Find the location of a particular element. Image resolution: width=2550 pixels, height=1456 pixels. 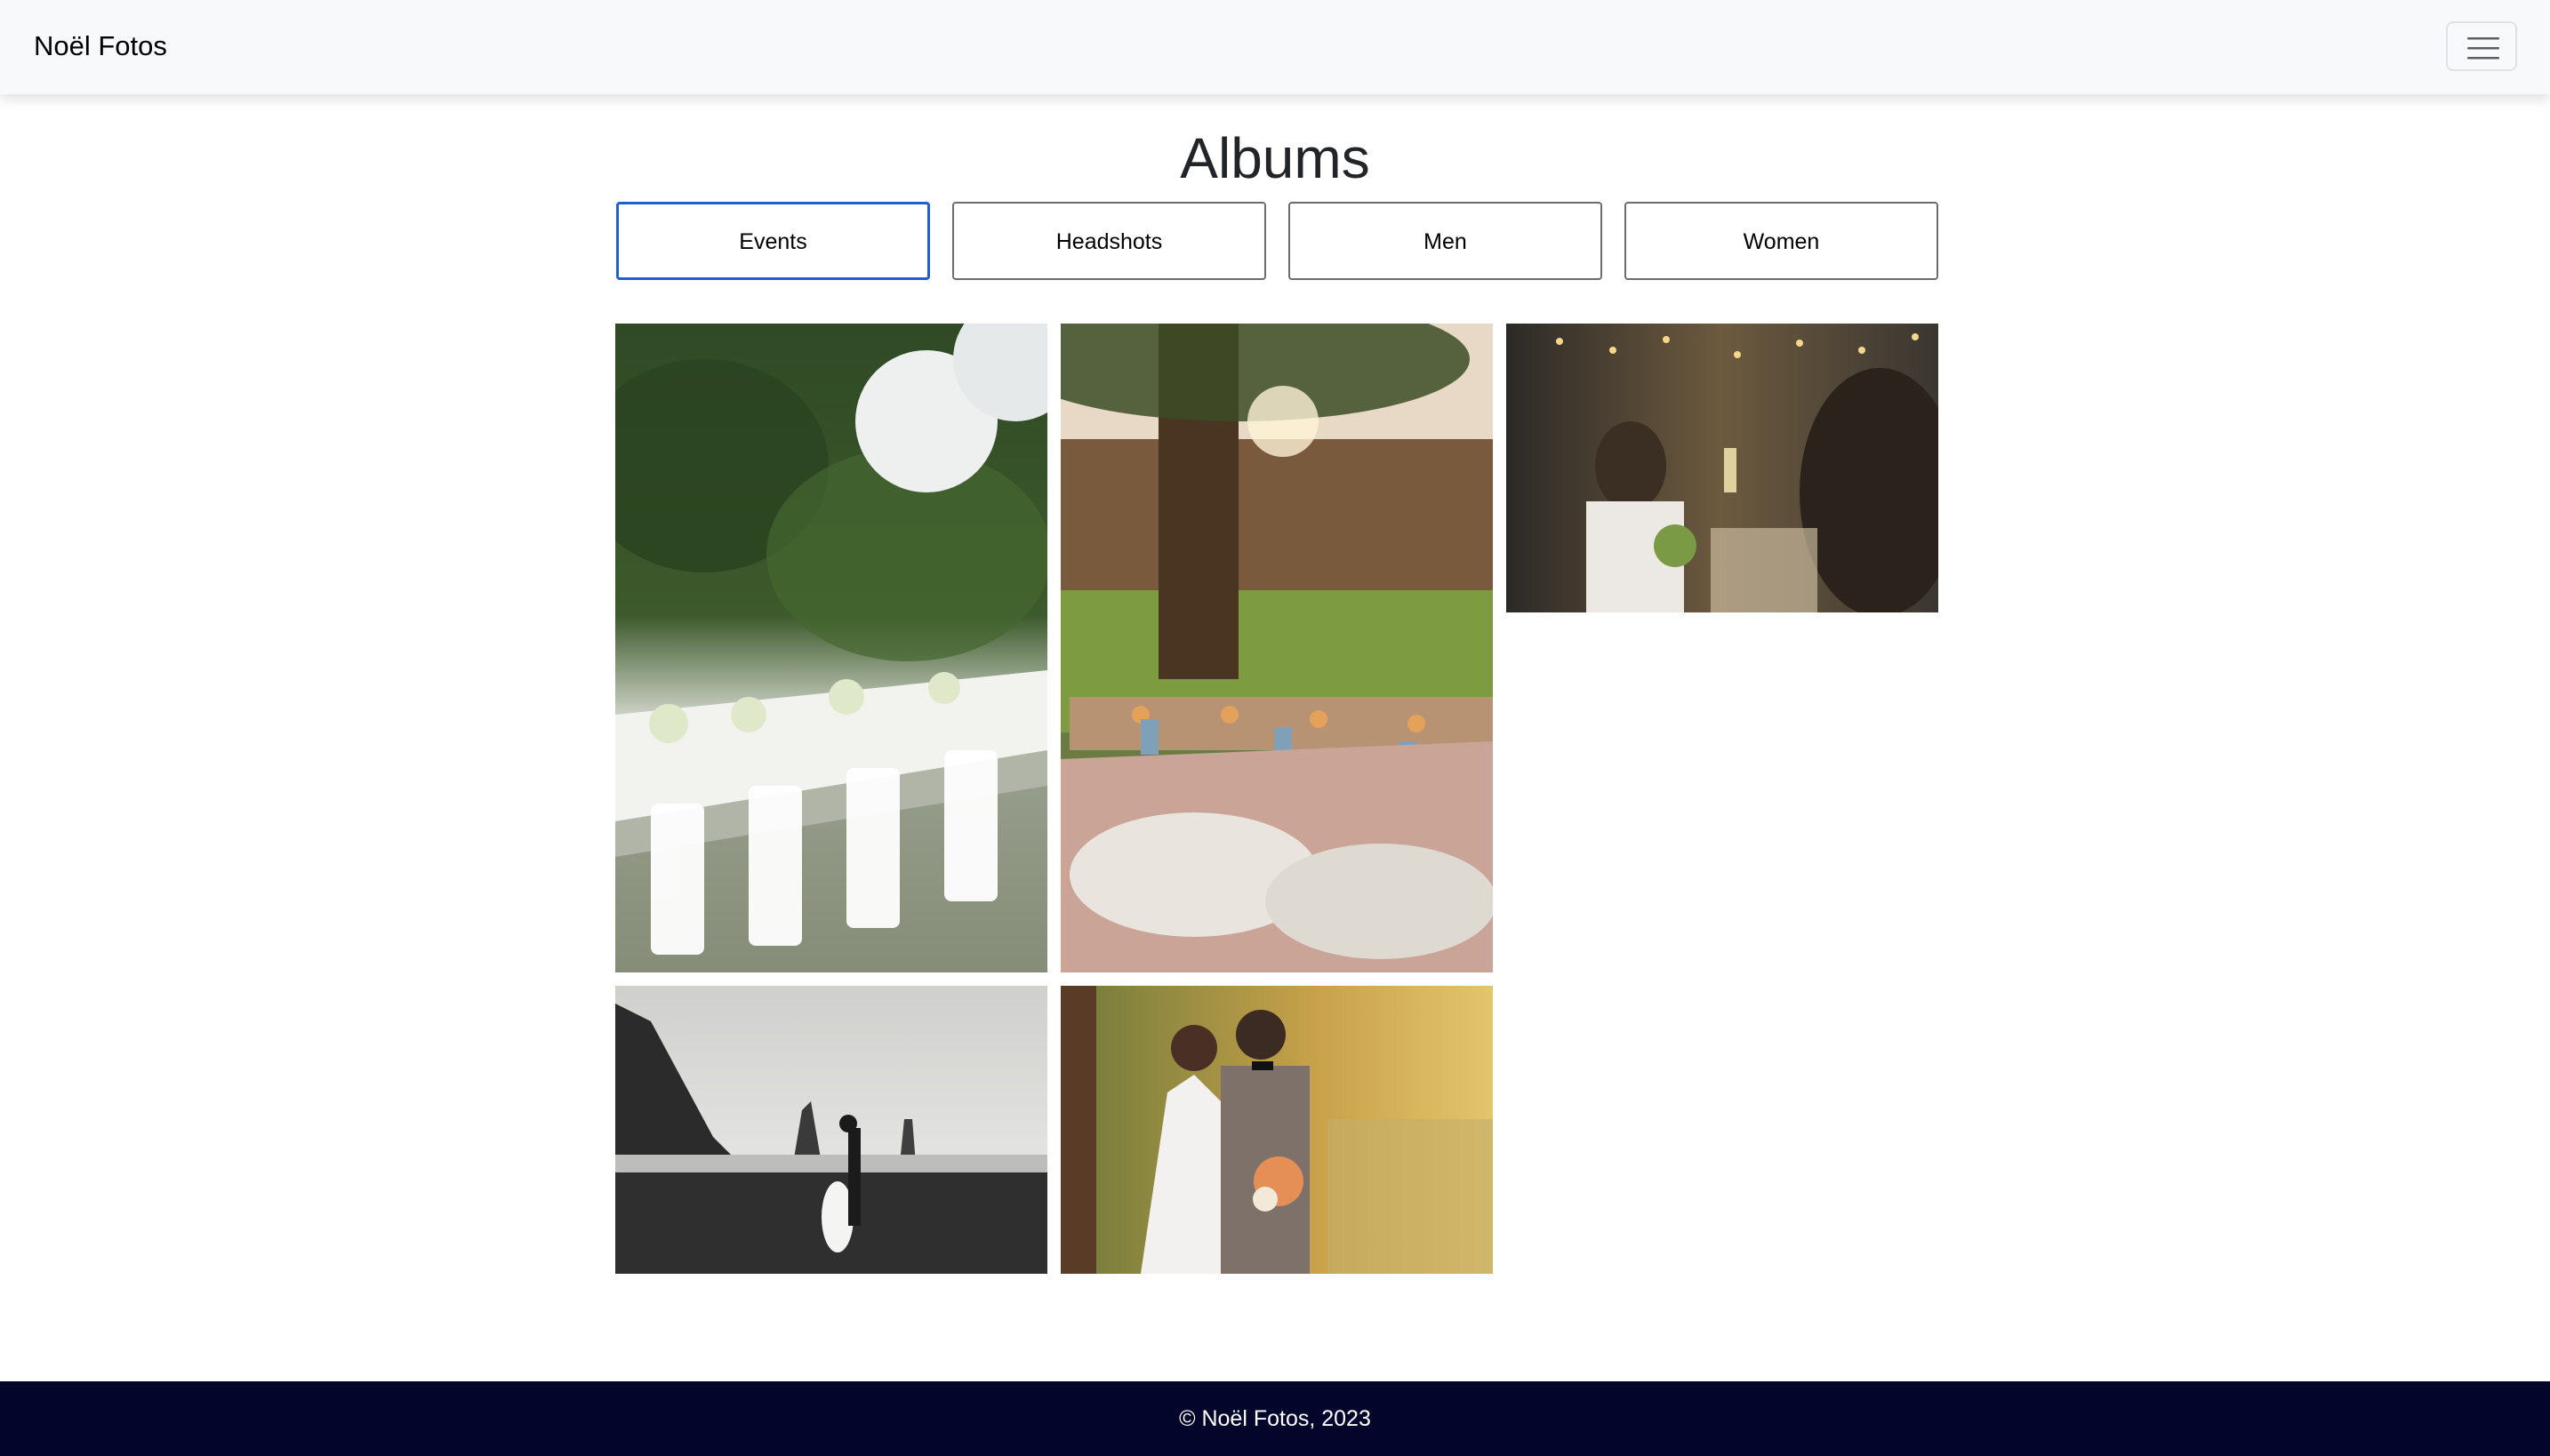

navbar: Noël Fotos is located at coordinates (1275, 47).